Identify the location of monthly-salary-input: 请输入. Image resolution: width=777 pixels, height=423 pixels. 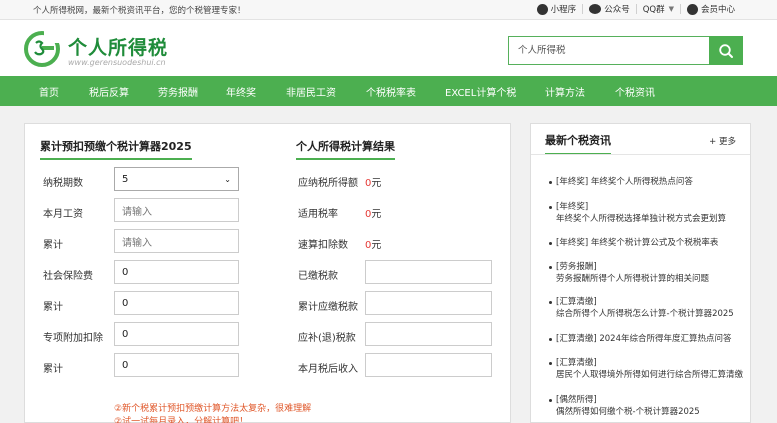
(176, 210).